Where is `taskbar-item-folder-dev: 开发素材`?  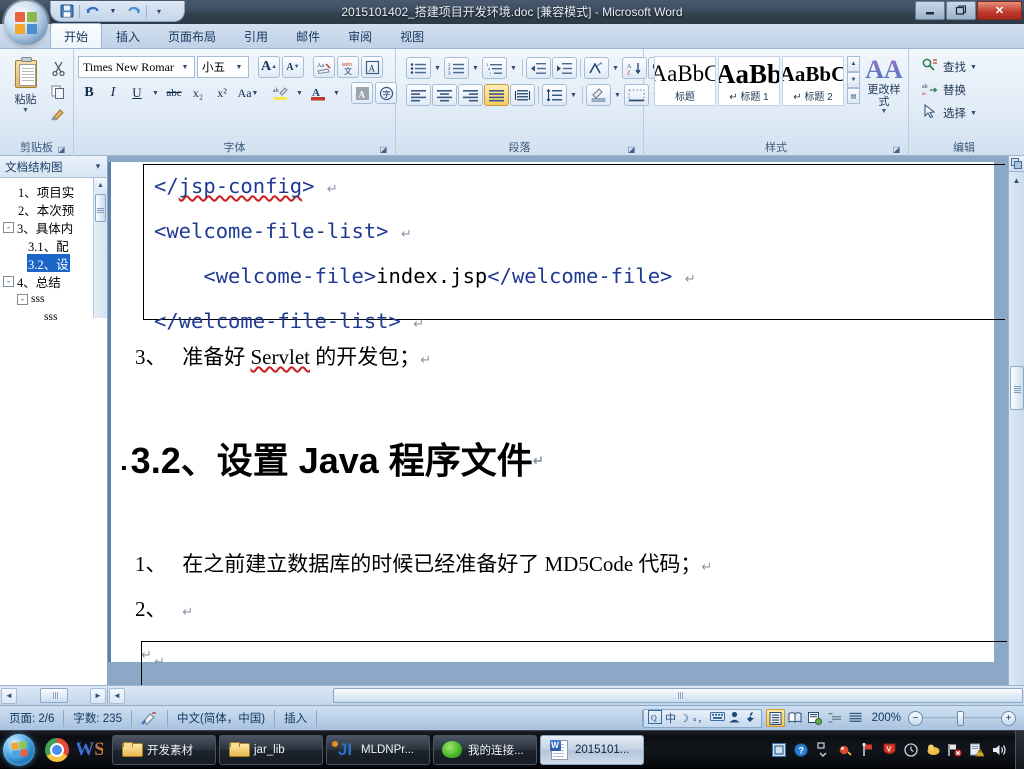
taskbar-item-folder-dev: 开发素材 is located at coordinates (164, 749).